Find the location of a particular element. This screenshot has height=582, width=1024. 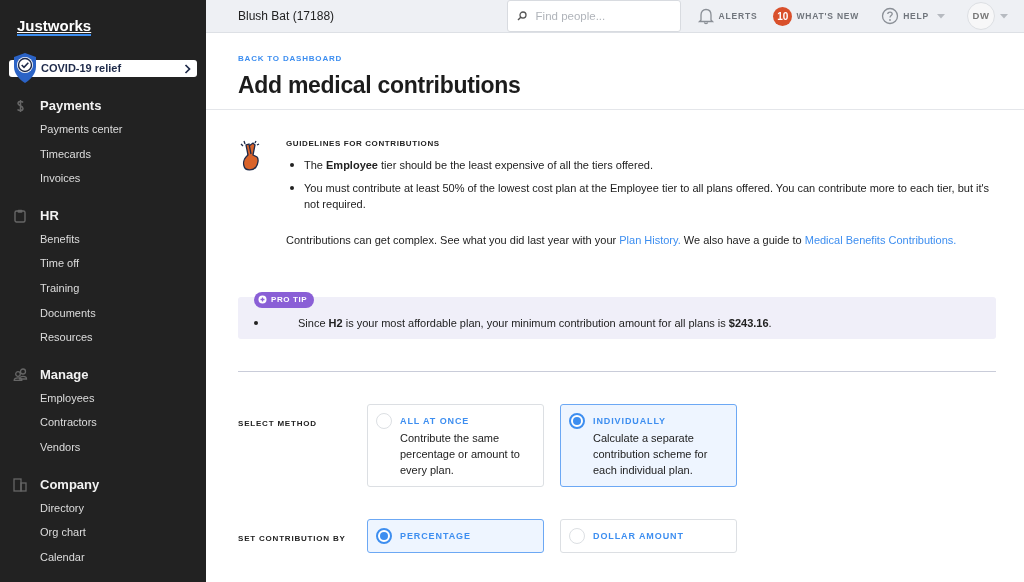

guideline-text: You must contribute at least 50% of the lowest cost plan at the Employee tier to all plans offered. You can contribute more to each tier, but it's not required. is located at coordinates (647, 197).